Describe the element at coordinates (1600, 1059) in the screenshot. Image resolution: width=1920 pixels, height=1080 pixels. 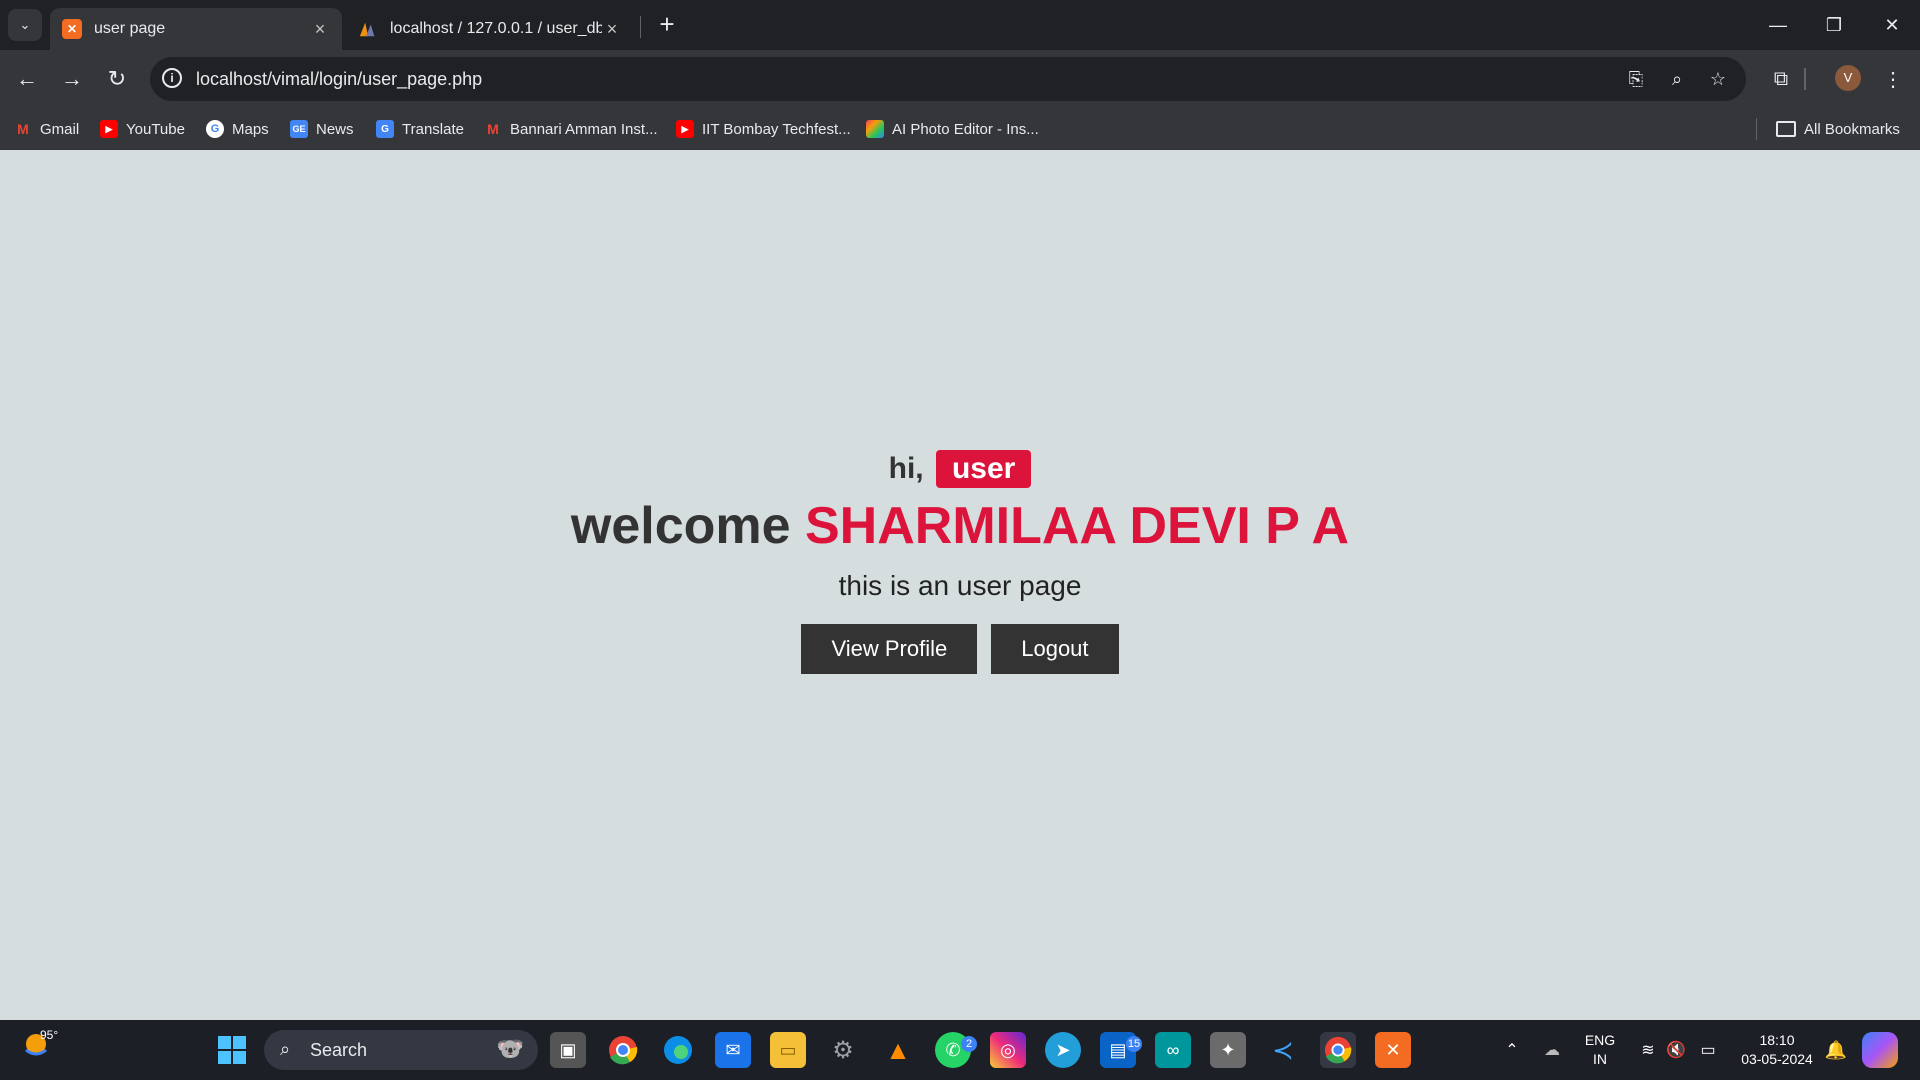
I see `region-code: IN` at that location.